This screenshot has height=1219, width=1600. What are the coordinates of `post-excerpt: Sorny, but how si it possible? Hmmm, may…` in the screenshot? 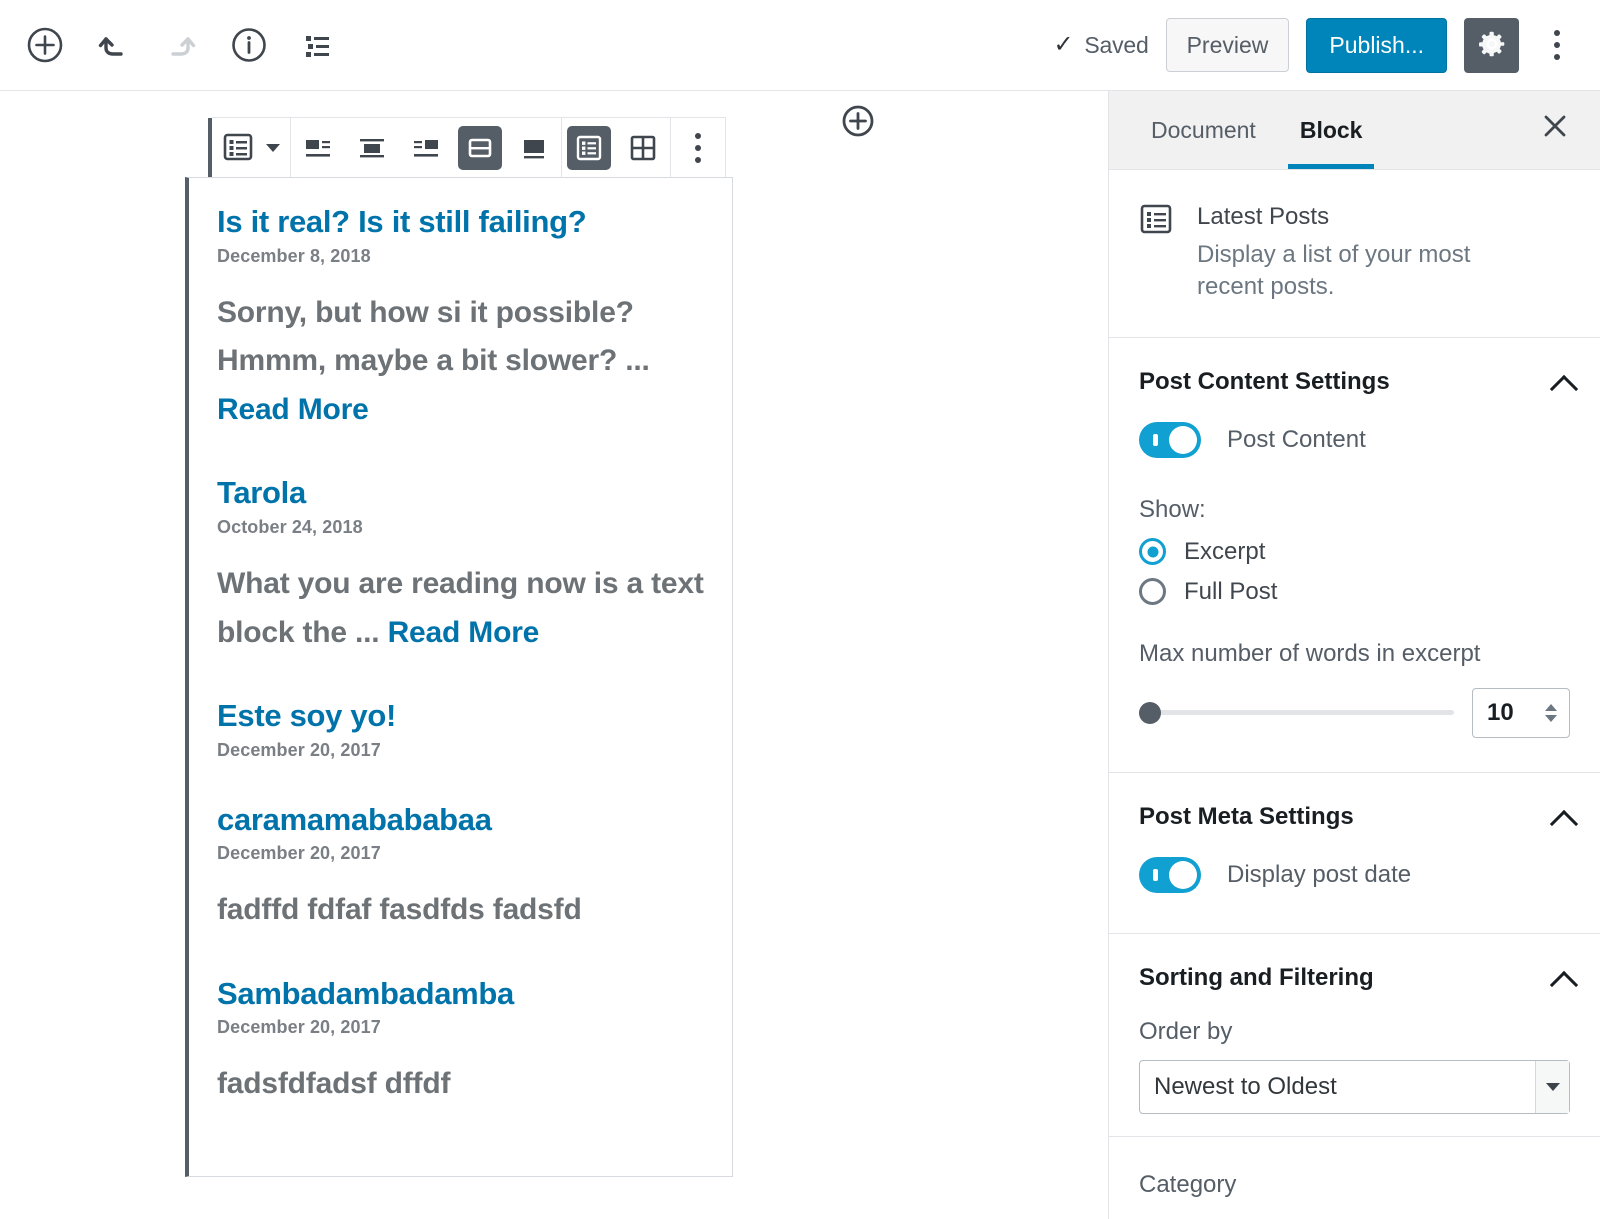 It's located at (460, 362).